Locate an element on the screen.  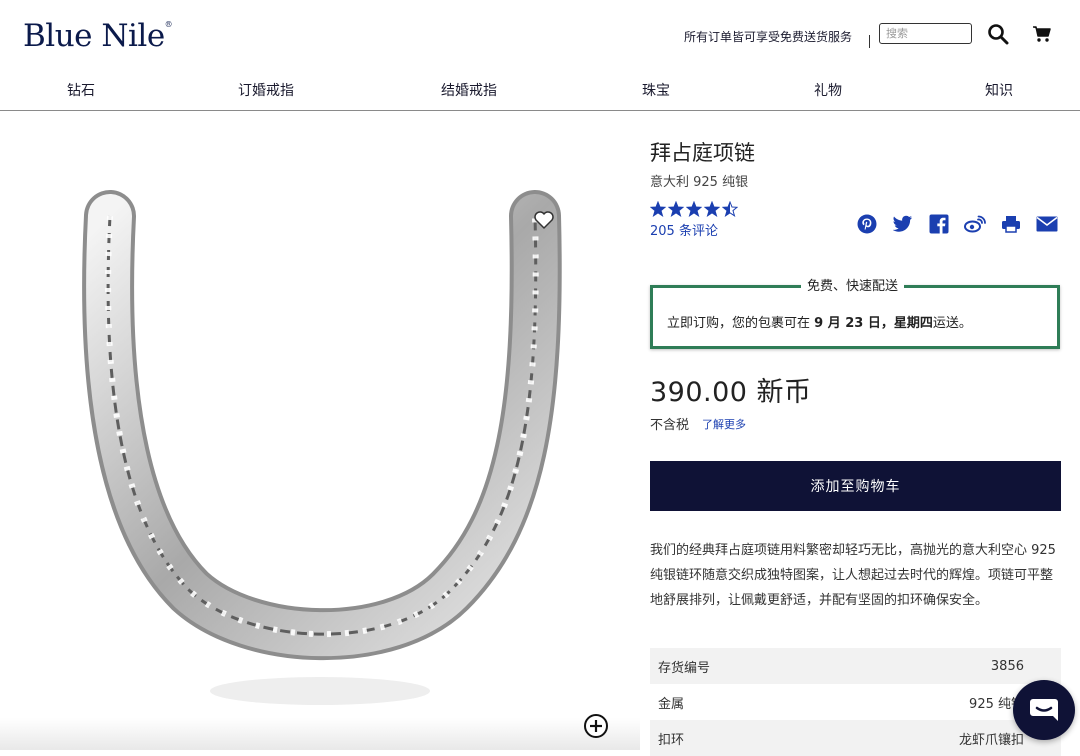
search-input is located at coordinates (925, 33).